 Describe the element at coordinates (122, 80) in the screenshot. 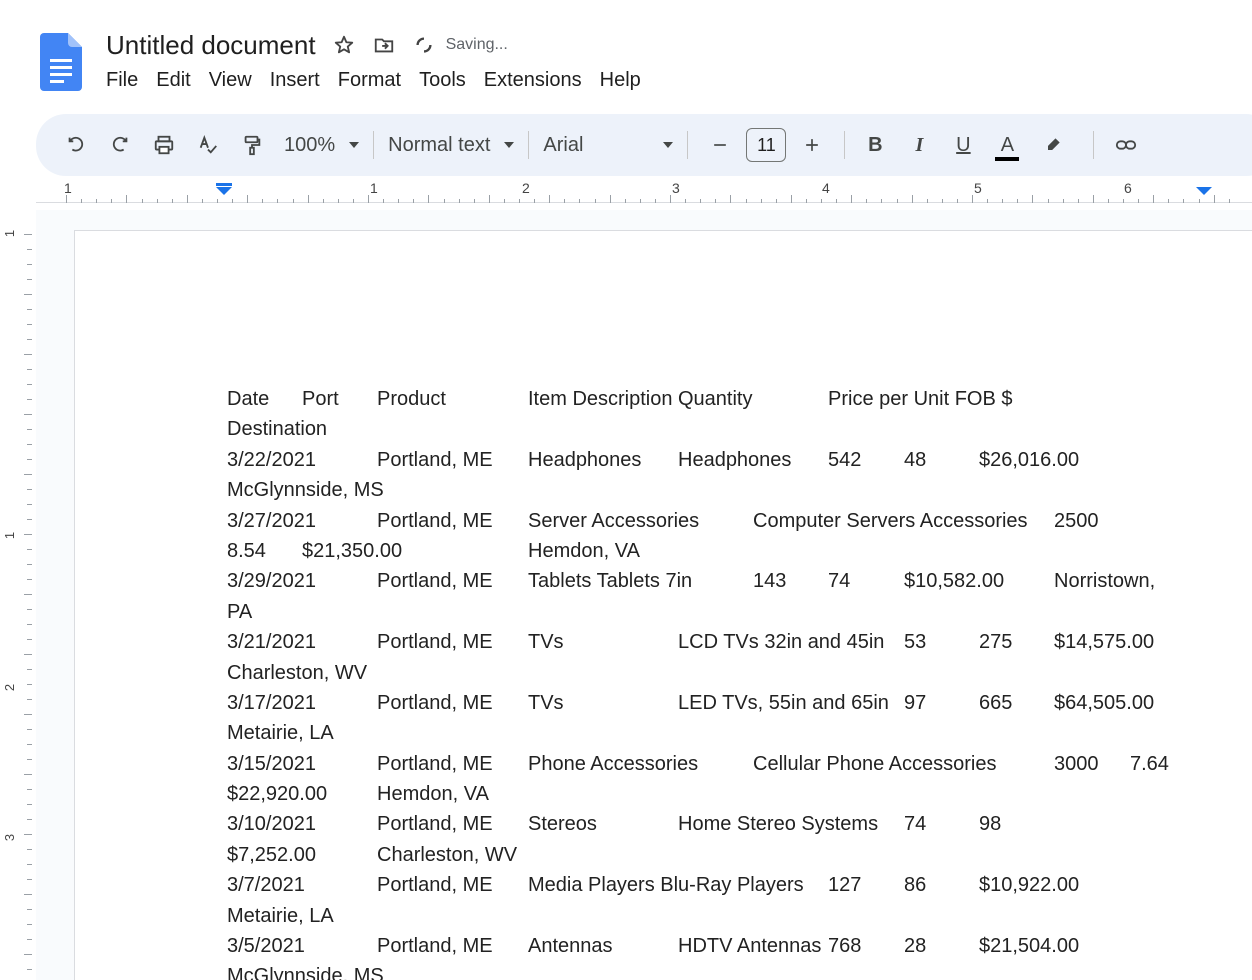

I see `menu-file: File` at that location.